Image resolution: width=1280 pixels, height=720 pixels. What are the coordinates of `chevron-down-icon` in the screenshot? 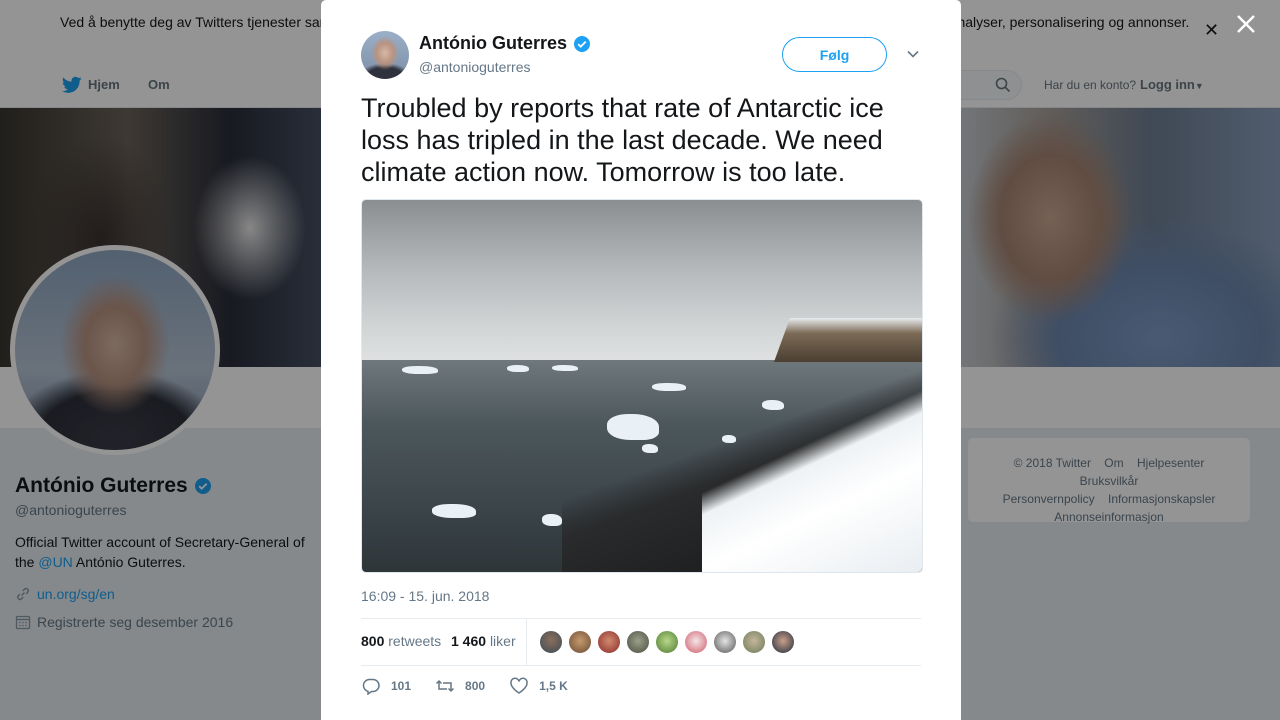 It's located at (913, 54).